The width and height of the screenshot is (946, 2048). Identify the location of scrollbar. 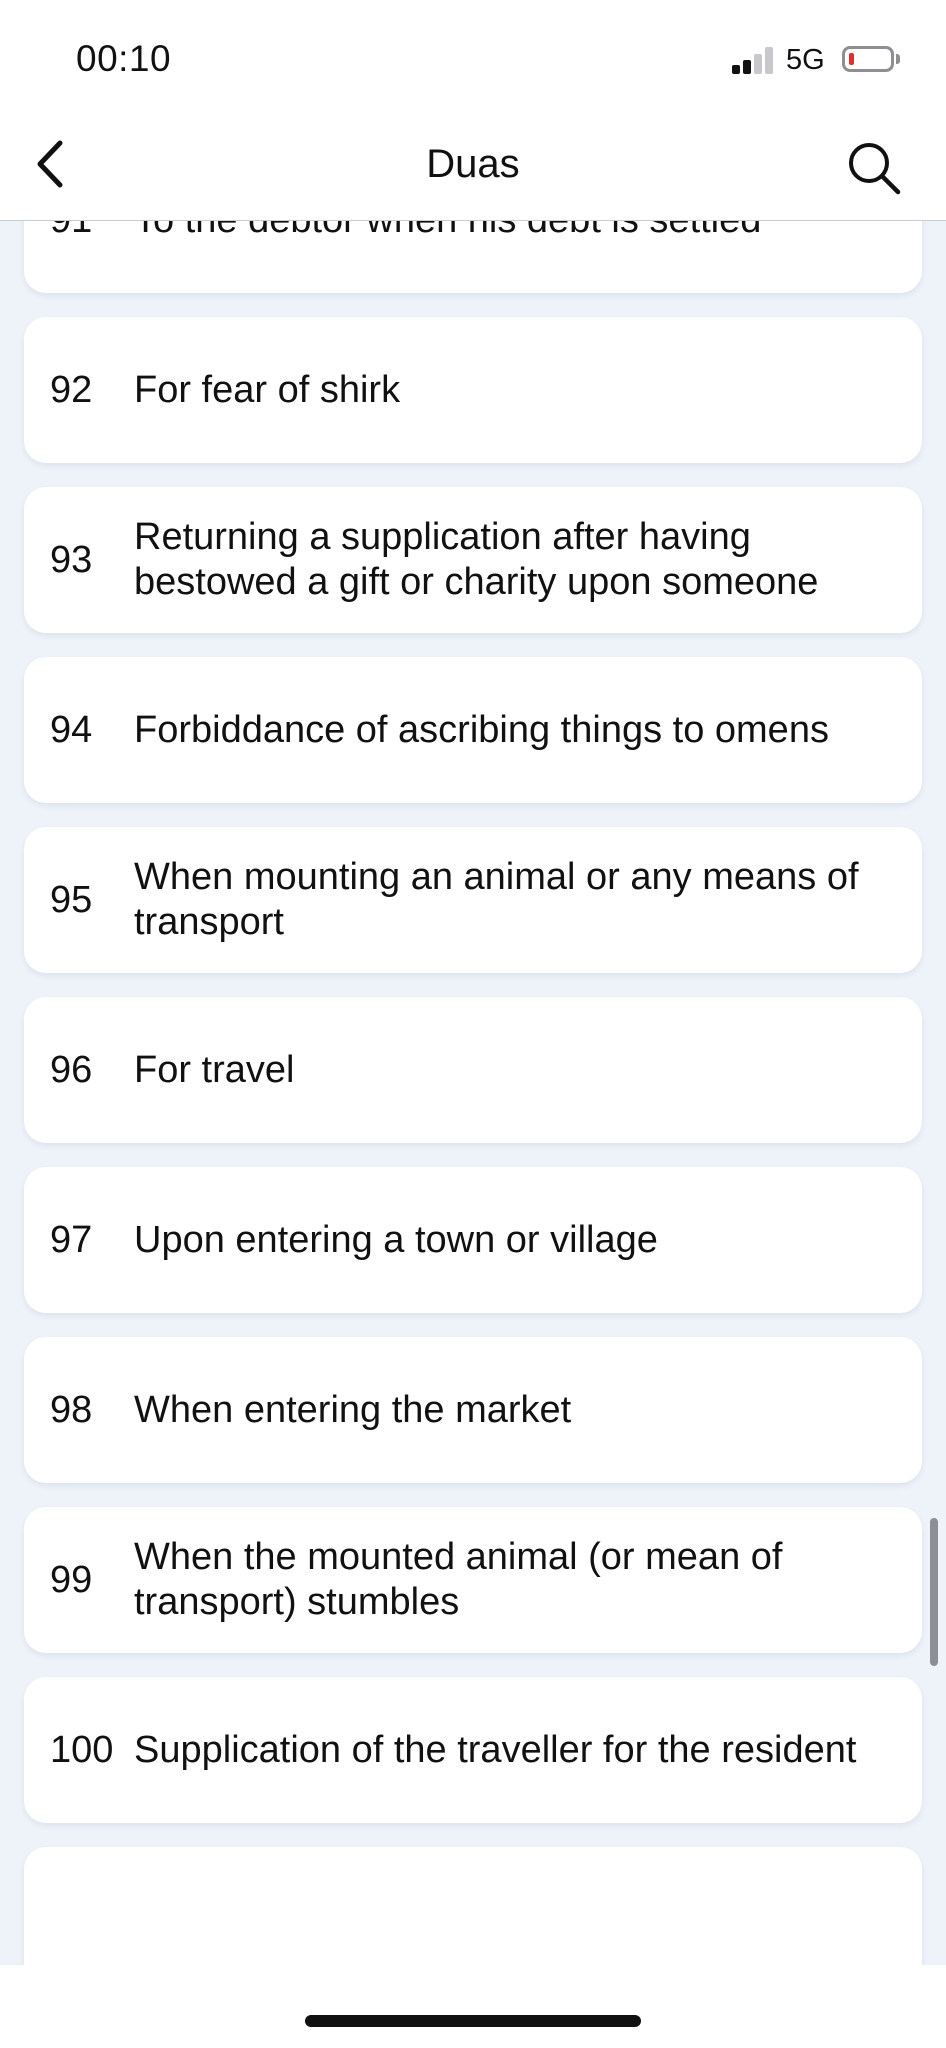
(934, 1592).